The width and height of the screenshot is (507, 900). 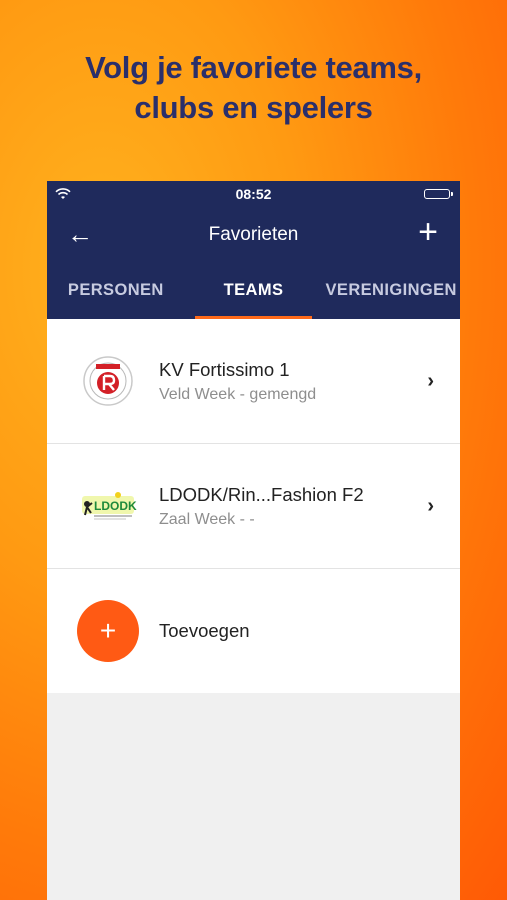 I want to click on tab-teams: TEAMS, so click(x=254, y=291).